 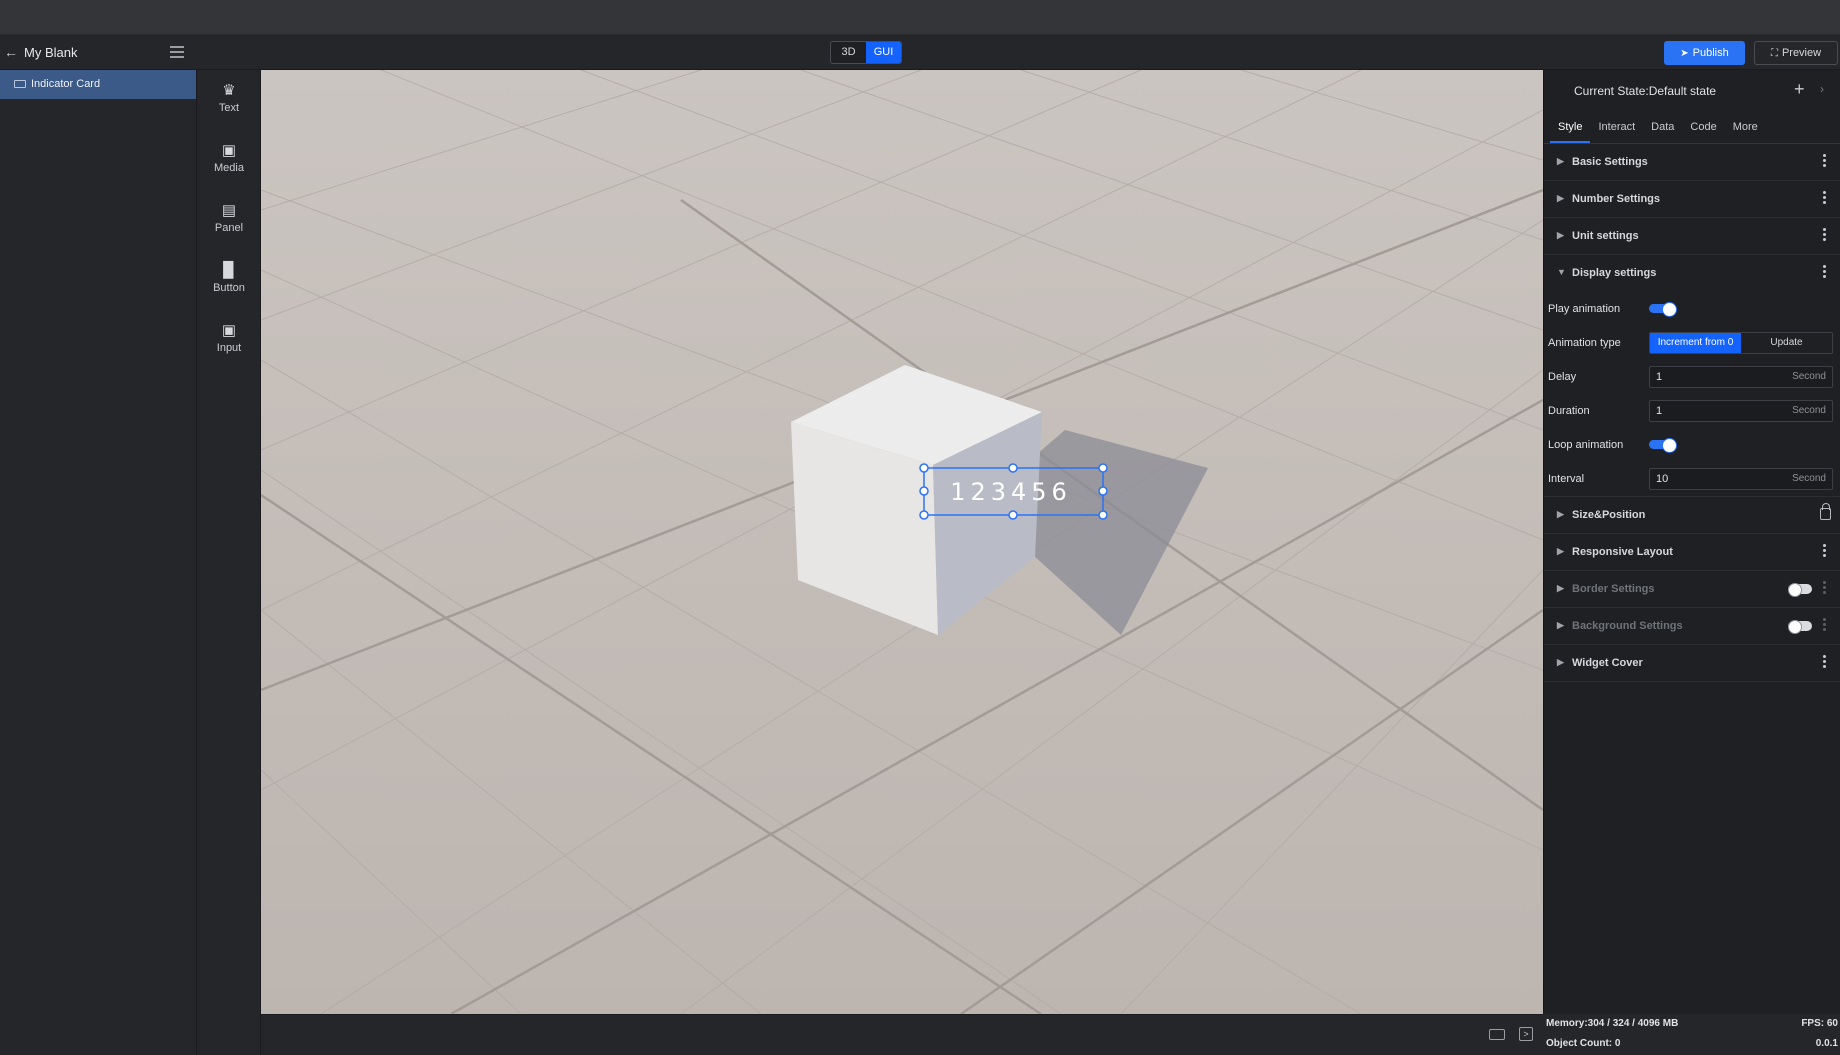 I want to click on section-basic-settings: ▶ Basic Settings, so click(x=1692, y=162).